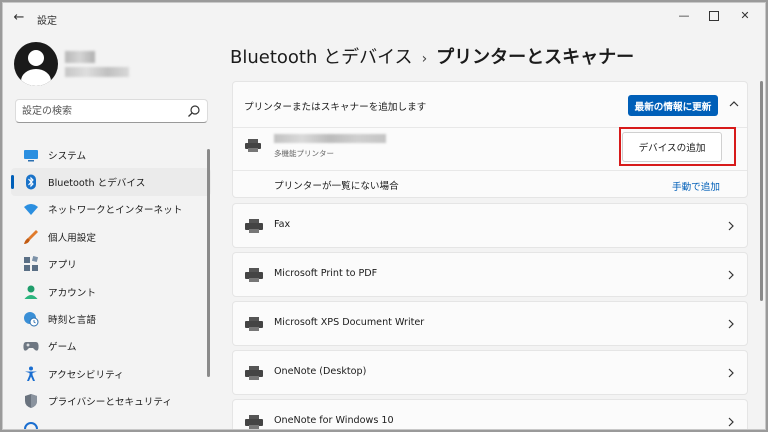  What do you see at coordinates (111, 264) in the screenshot?
I see `sidebar-item-apps: アプリ` at bounding box center [111, 264].